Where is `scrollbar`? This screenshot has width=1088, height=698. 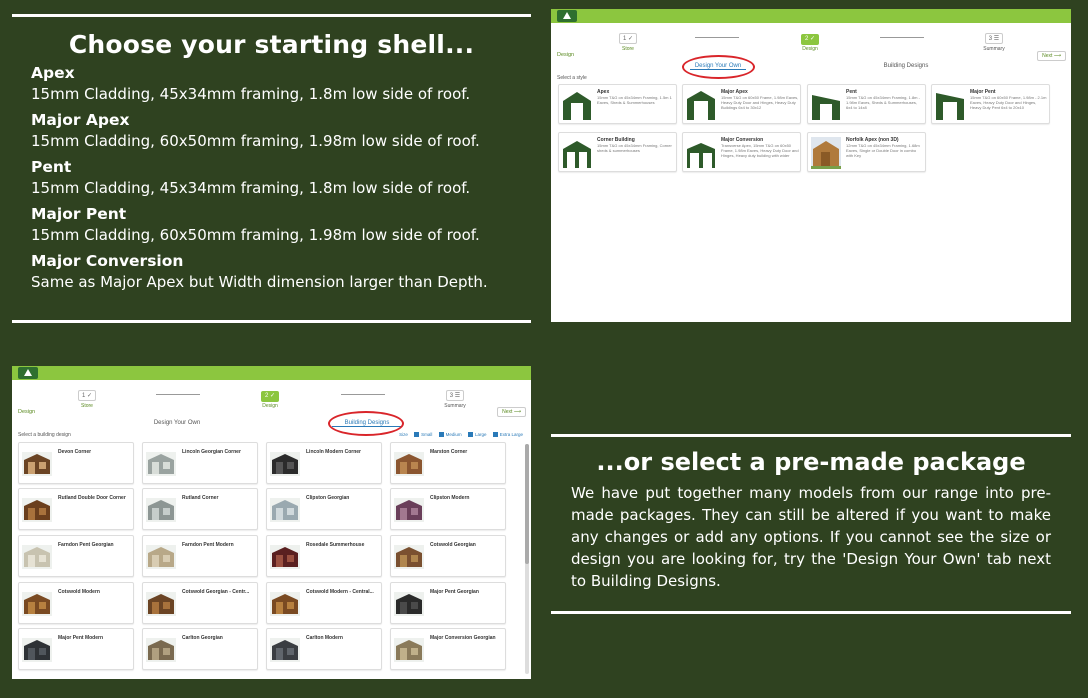 scrollbar is located at coordinates (527, 559).